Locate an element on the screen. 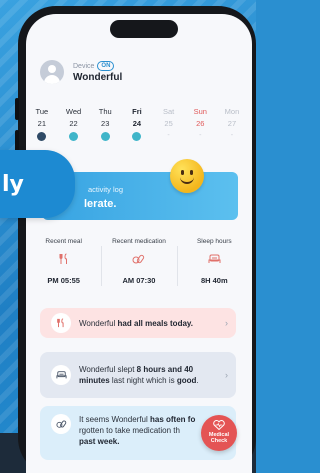  day-date: 24 is located at coordinates (137, 123).